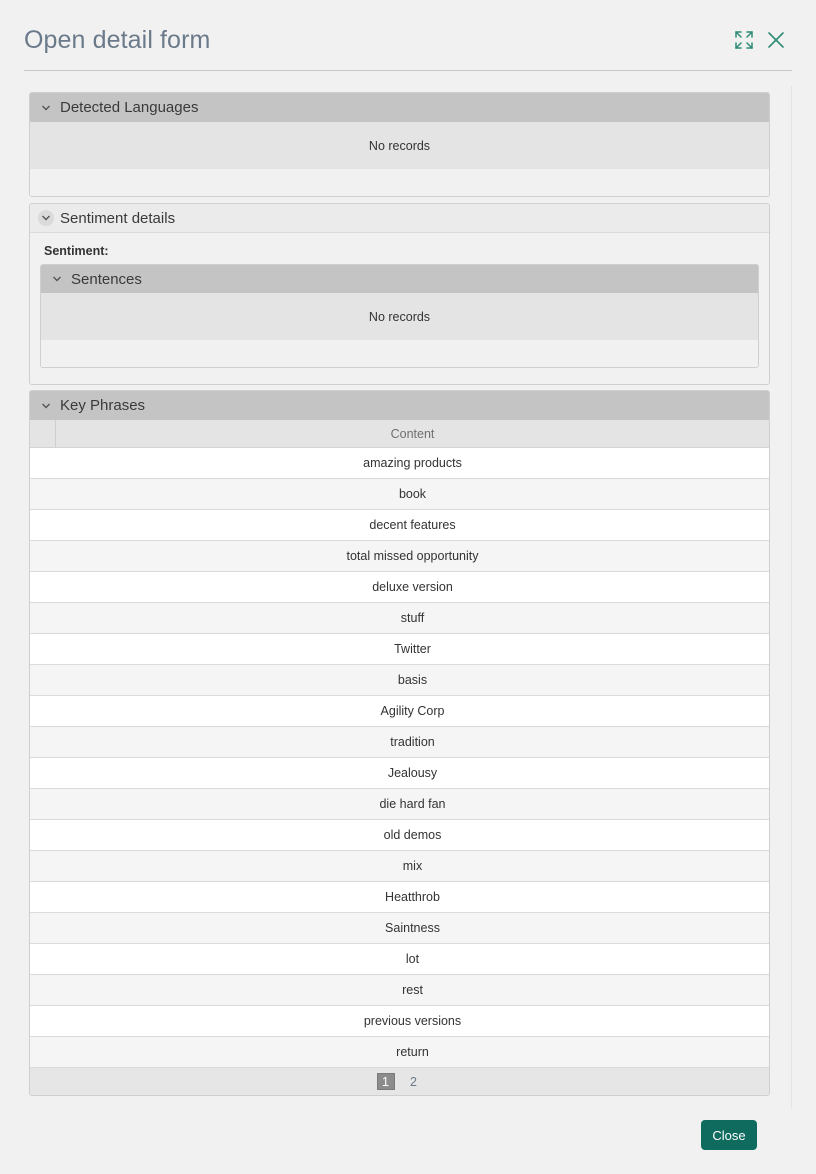 The image size is (816, 1174). I want to click on scroll-track, so click(791, 597).